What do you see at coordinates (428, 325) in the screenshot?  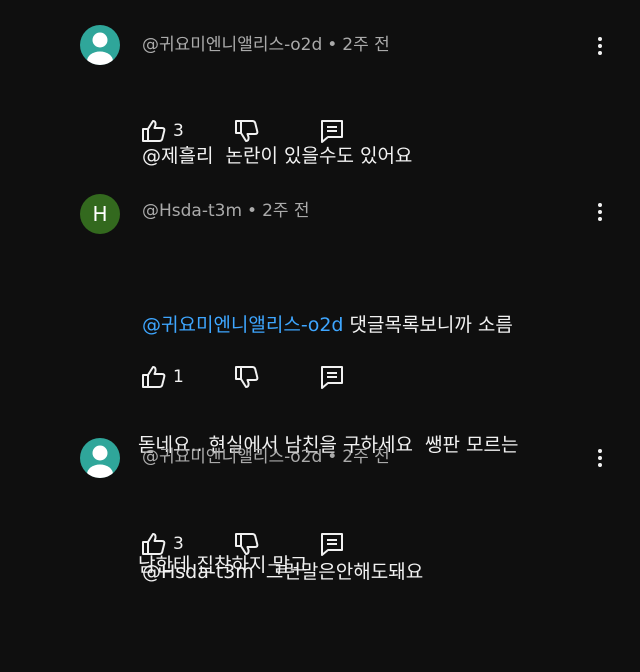 I see `comment-text-fragment: 댓글목록보니까 소름` at bounding box center [428, 325].